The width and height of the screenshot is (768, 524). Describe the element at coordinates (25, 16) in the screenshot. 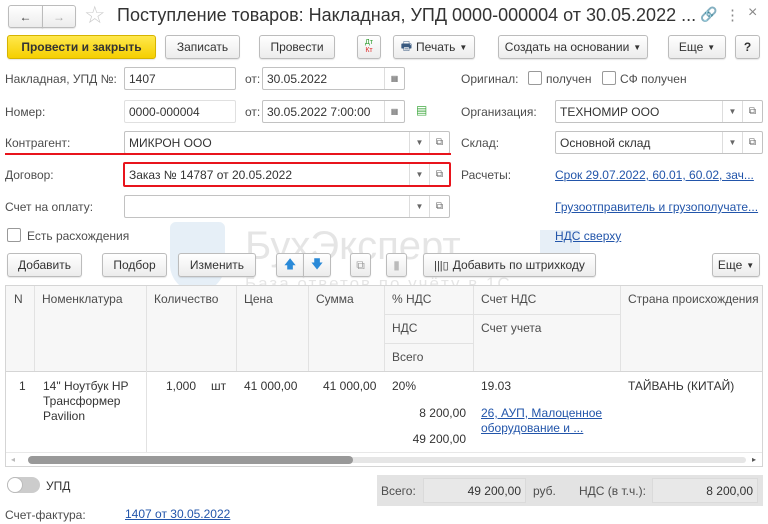

I see `back-button: ←` at that location.